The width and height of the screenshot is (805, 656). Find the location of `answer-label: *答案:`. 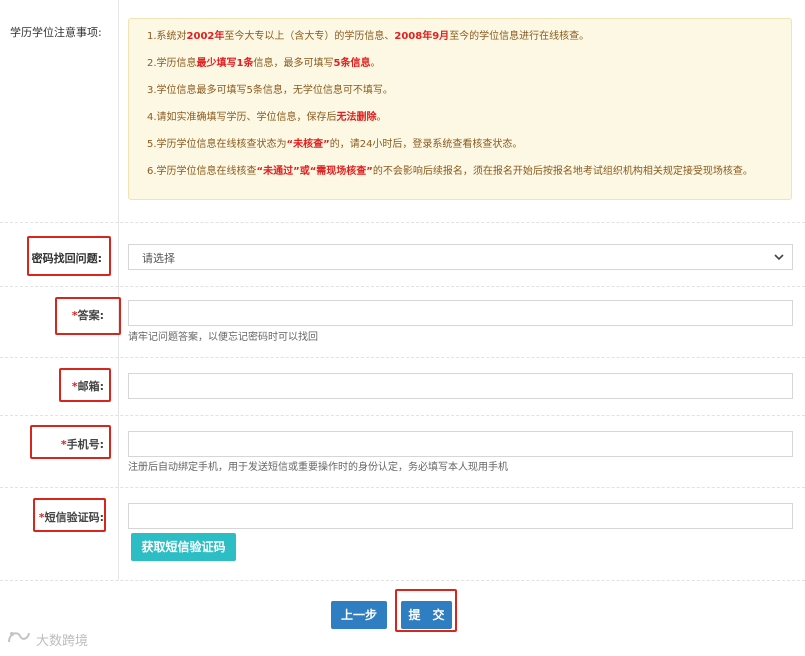

answer-label: *答案: is located at coordinates (82, 315).